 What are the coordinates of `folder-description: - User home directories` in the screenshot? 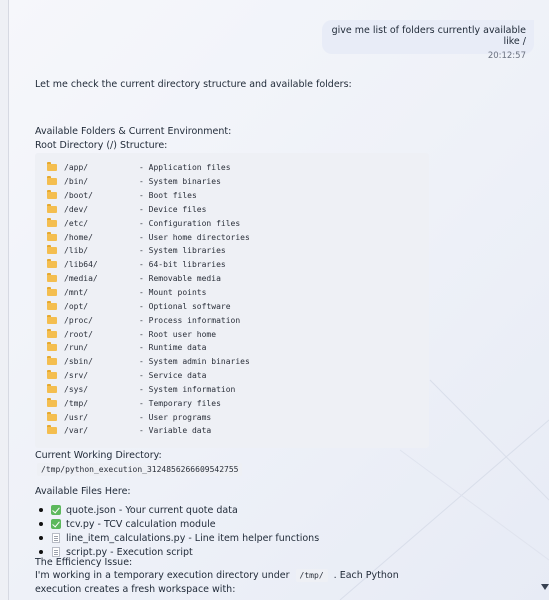 It's located at (194, 237).